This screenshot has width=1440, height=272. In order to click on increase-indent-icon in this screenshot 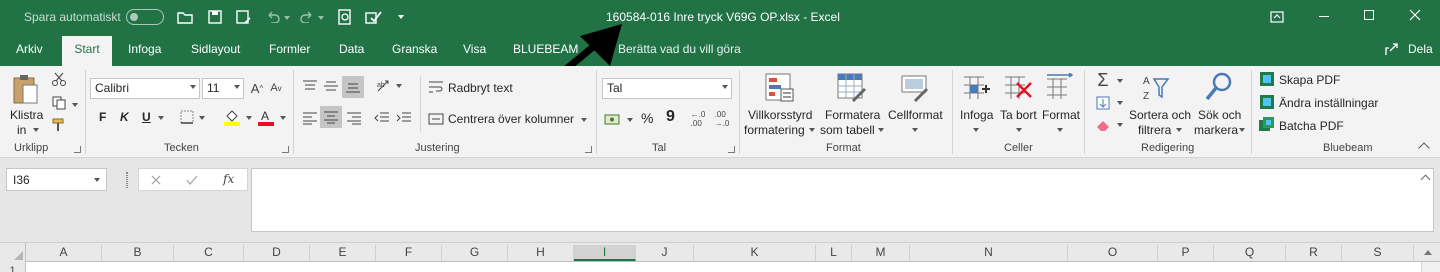, I will do `click(404, 118)`.